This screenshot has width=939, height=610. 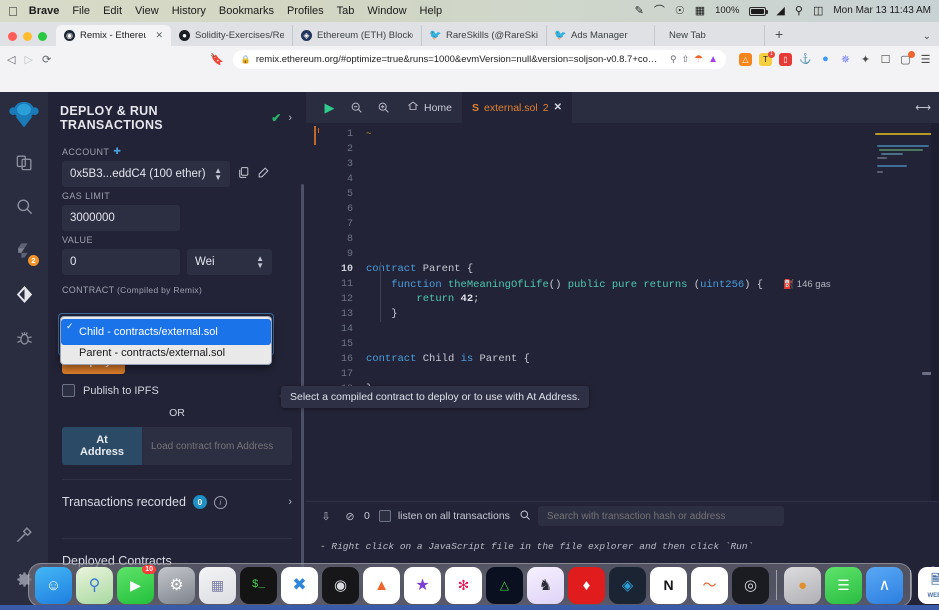 I want to click on rainbow-icon: ●, so click(x=825, y=59).